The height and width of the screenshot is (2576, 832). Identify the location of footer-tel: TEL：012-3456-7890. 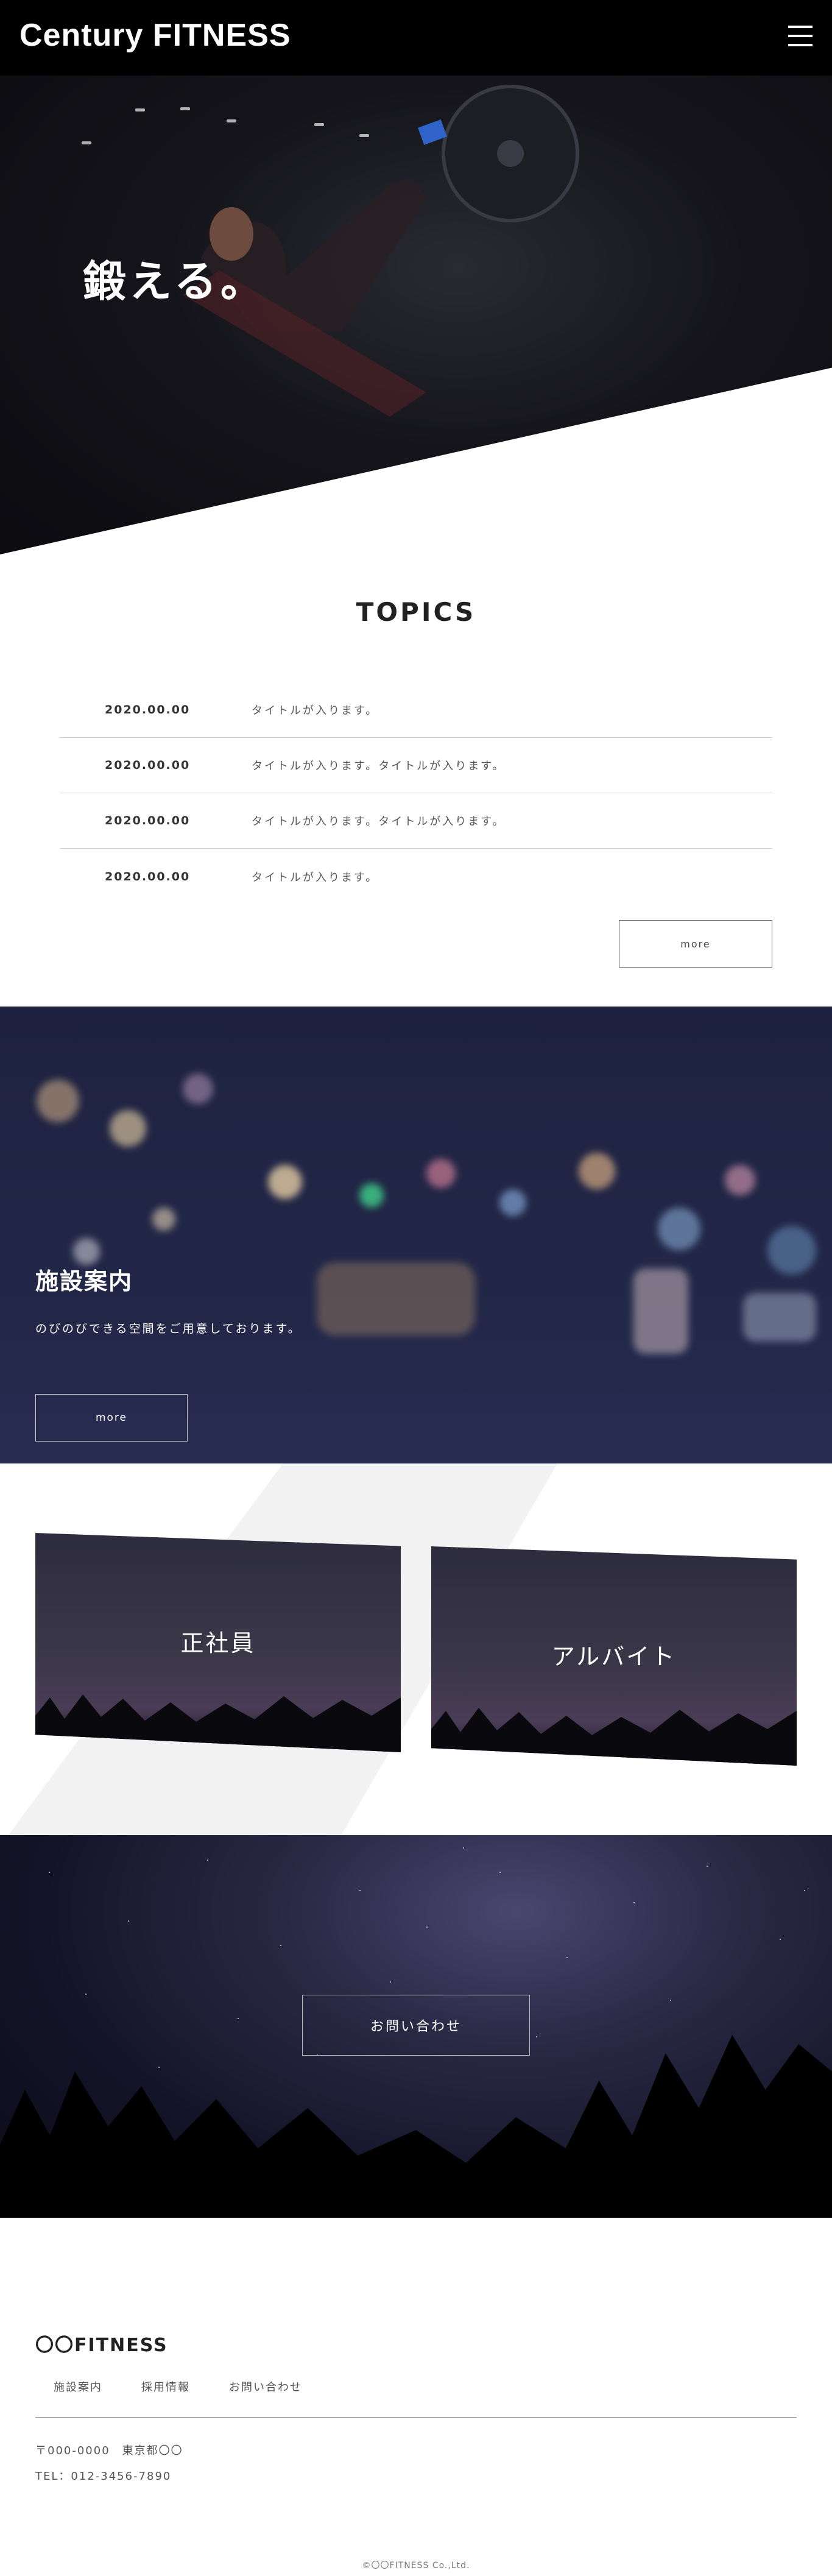
(104, 2476).